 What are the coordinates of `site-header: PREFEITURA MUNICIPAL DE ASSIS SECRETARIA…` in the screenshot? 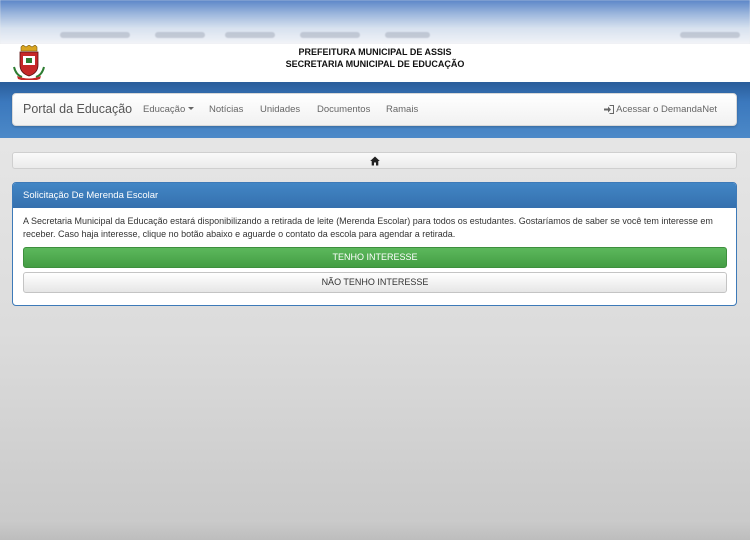 It's located at (375, 63).